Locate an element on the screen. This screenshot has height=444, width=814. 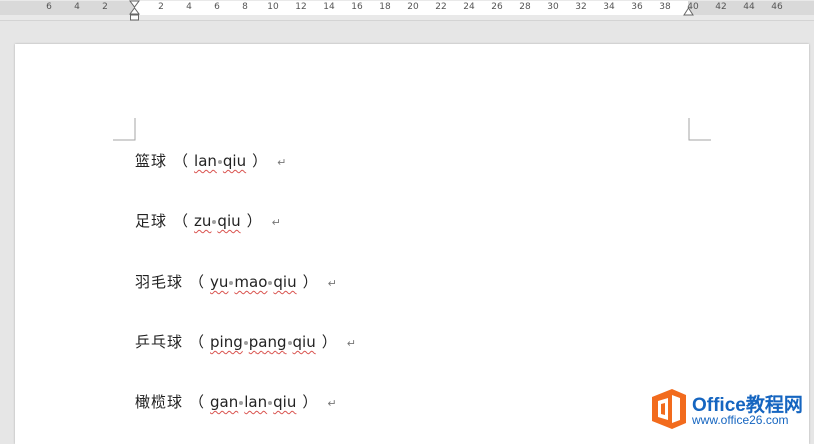
ruler-tick-label: 10 is located at coordinates (273, 7).